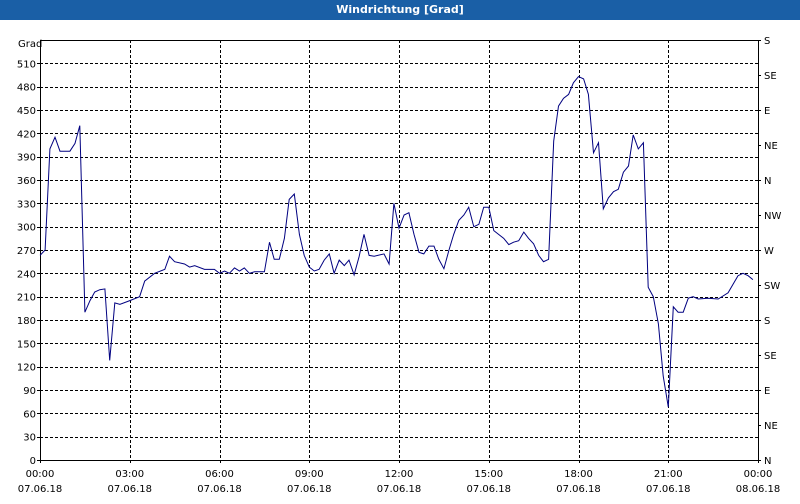 The image size is (800, 504). Describe the element at coordinates (772, 216) in the screenshot. I see `right-axis-label: NW` at that location.